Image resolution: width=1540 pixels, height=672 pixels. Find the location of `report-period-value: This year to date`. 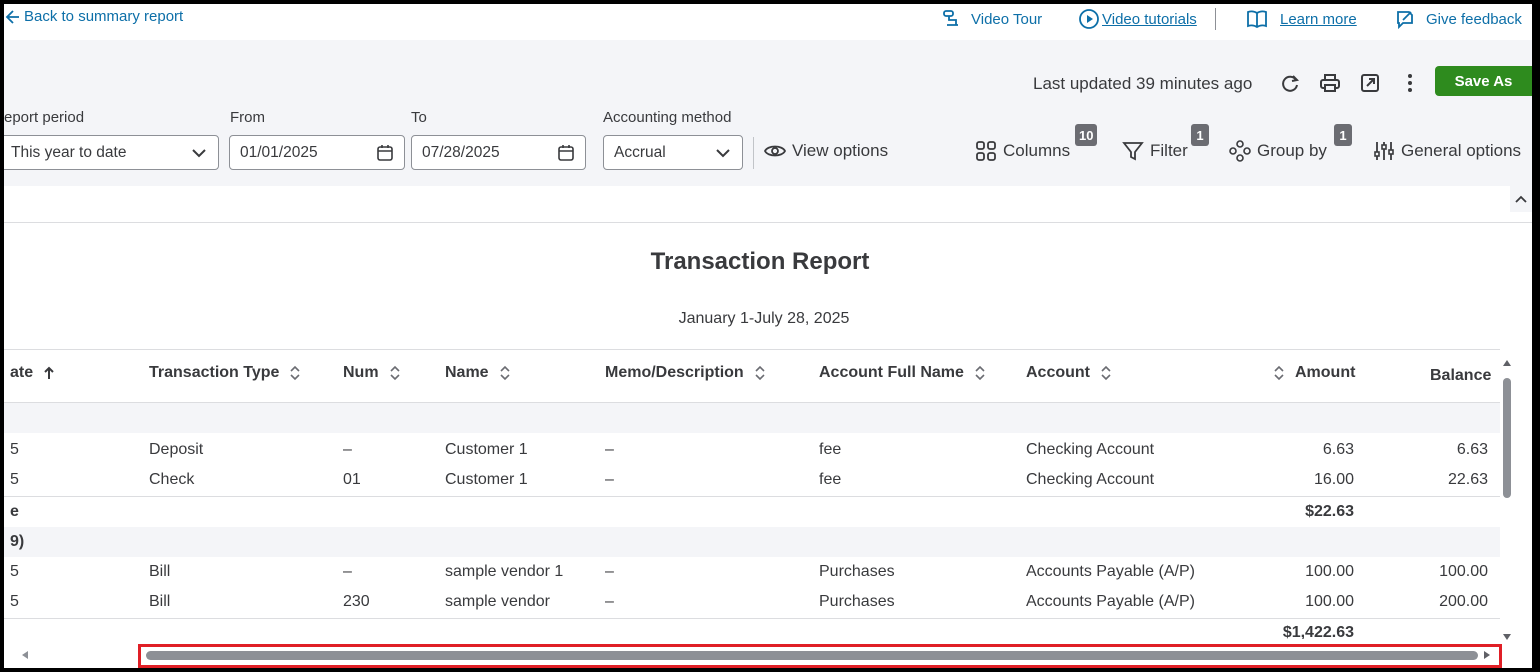

report-period-value: This year to date is located at coordinates (69, 152).